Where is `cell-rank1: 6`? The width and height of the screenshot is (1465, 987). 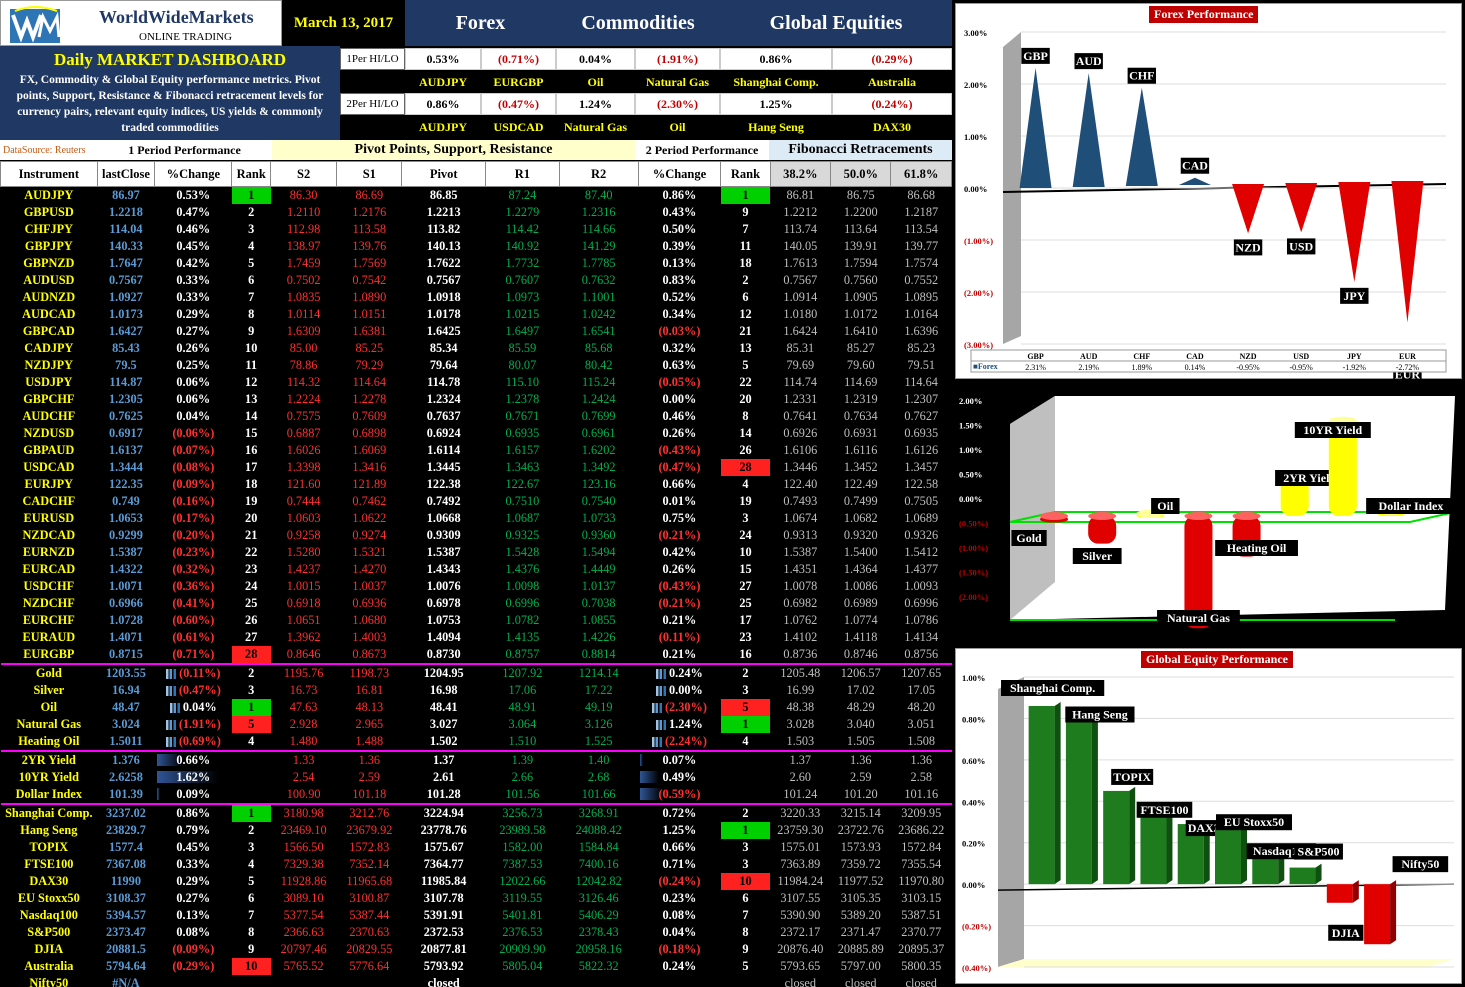 cell-rank1: 6 is located at coordinates (251, 898).